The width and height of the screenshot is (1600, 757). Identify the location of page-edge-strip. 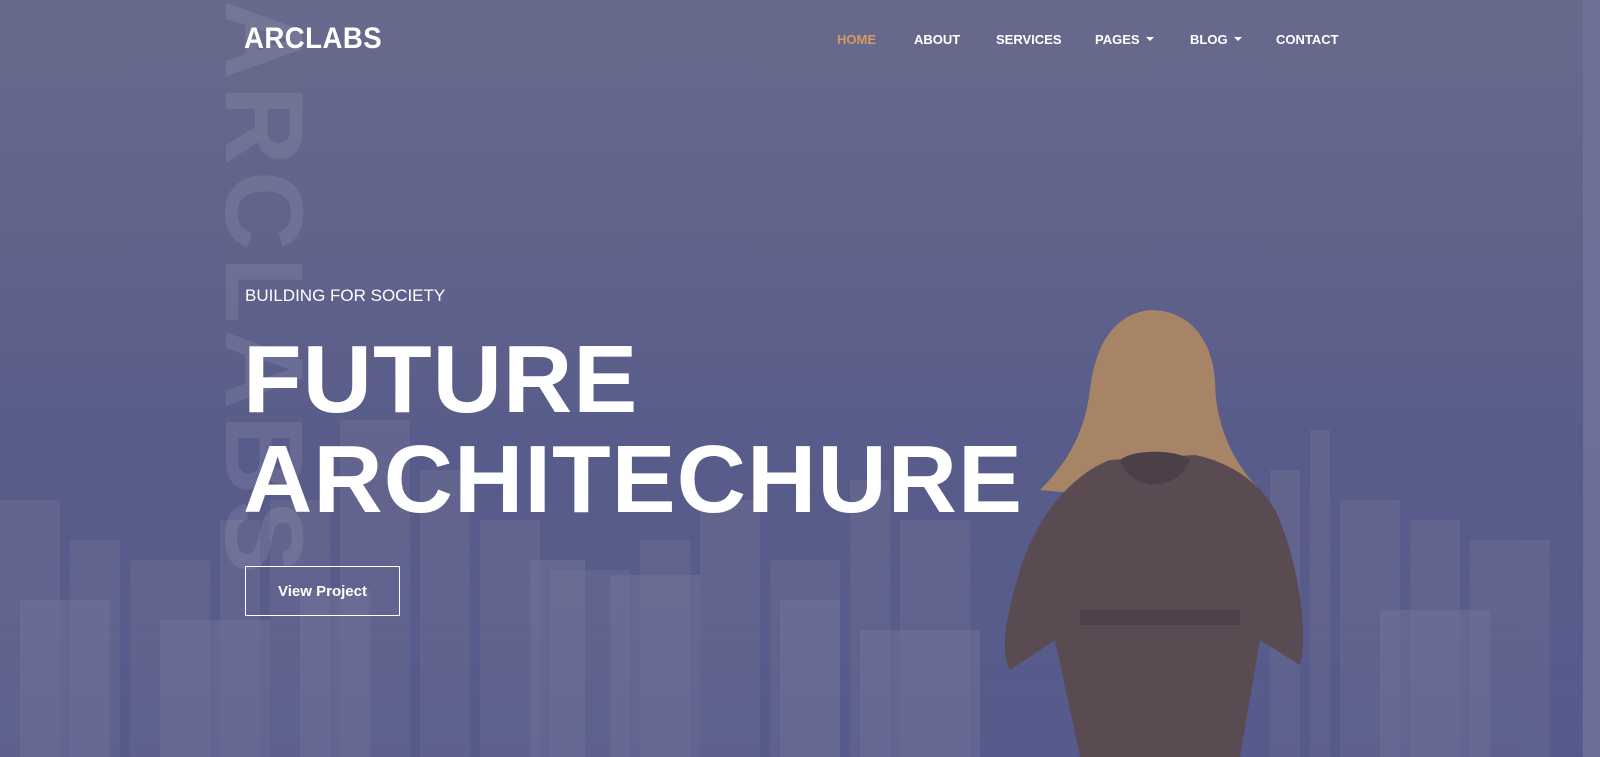
(1591, 378).